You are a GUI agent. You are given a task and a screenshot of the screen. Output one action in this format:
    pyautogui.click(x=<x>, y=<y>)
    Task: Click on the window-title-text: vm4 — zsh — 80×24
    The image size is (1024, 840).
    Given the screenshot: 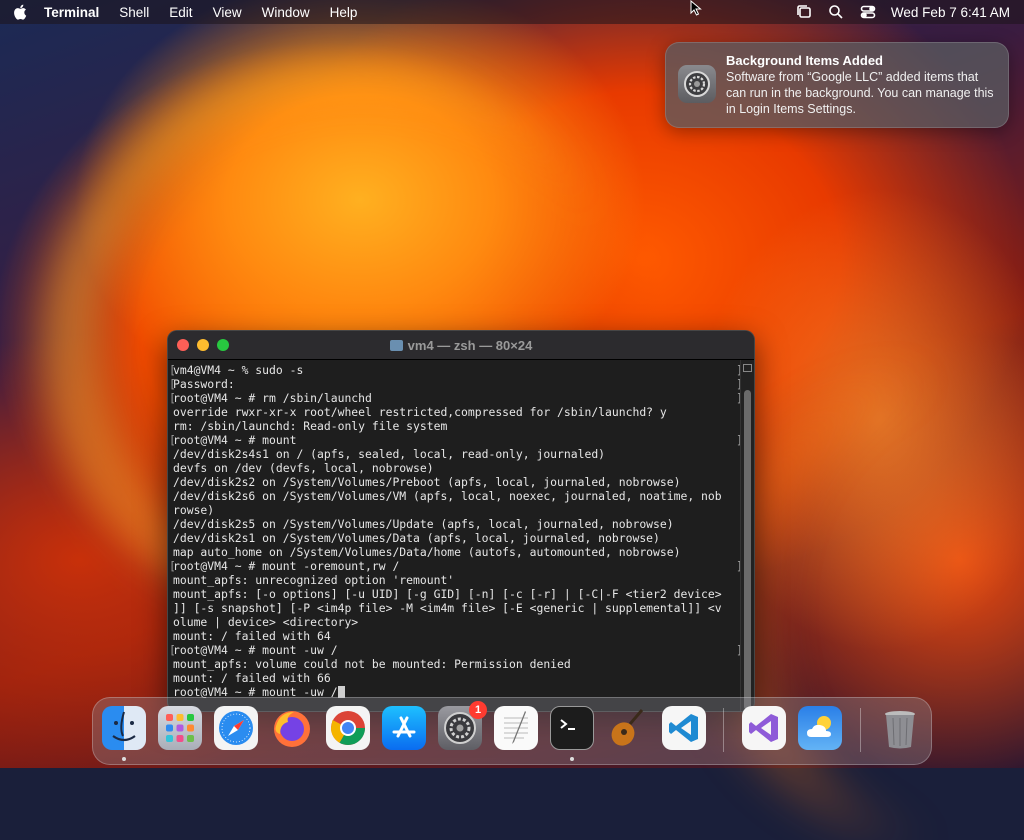 What is the action you would take?
    pyautogui.click(x=470, y=345)
    